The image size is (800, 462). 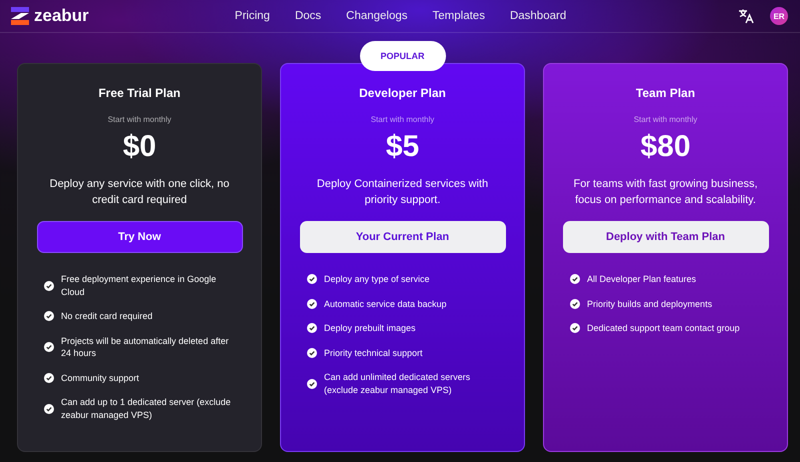 I want to click on nav-link: Templates, so click(x=458, y=16).